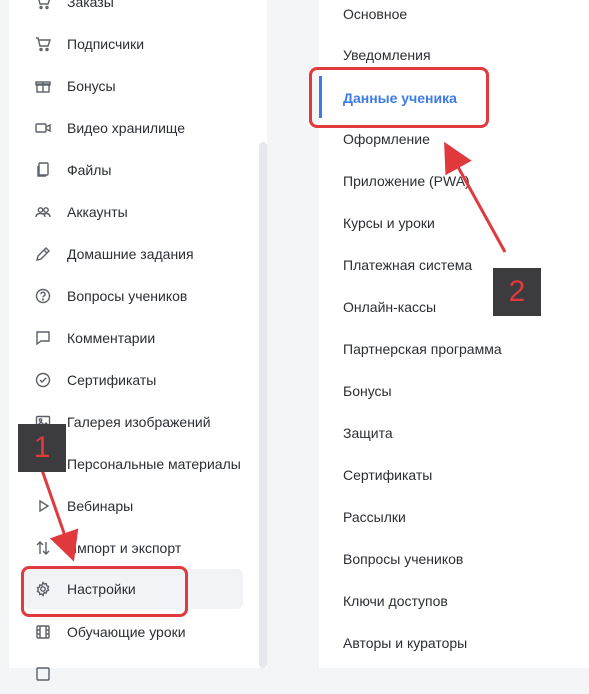 This screenshot has width=589, height=694. I want to click on settings-item-general: Основное, so click(453, 17).